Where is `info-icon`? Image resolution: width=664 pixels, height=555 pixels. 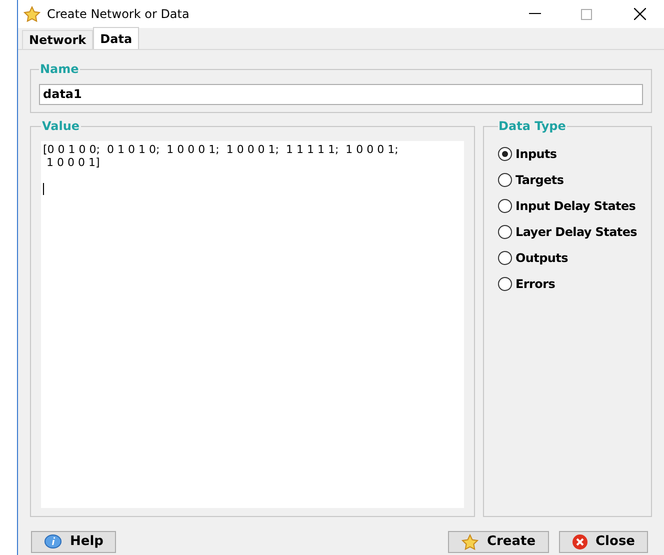 info-icon is located at coordinates (53, 542).